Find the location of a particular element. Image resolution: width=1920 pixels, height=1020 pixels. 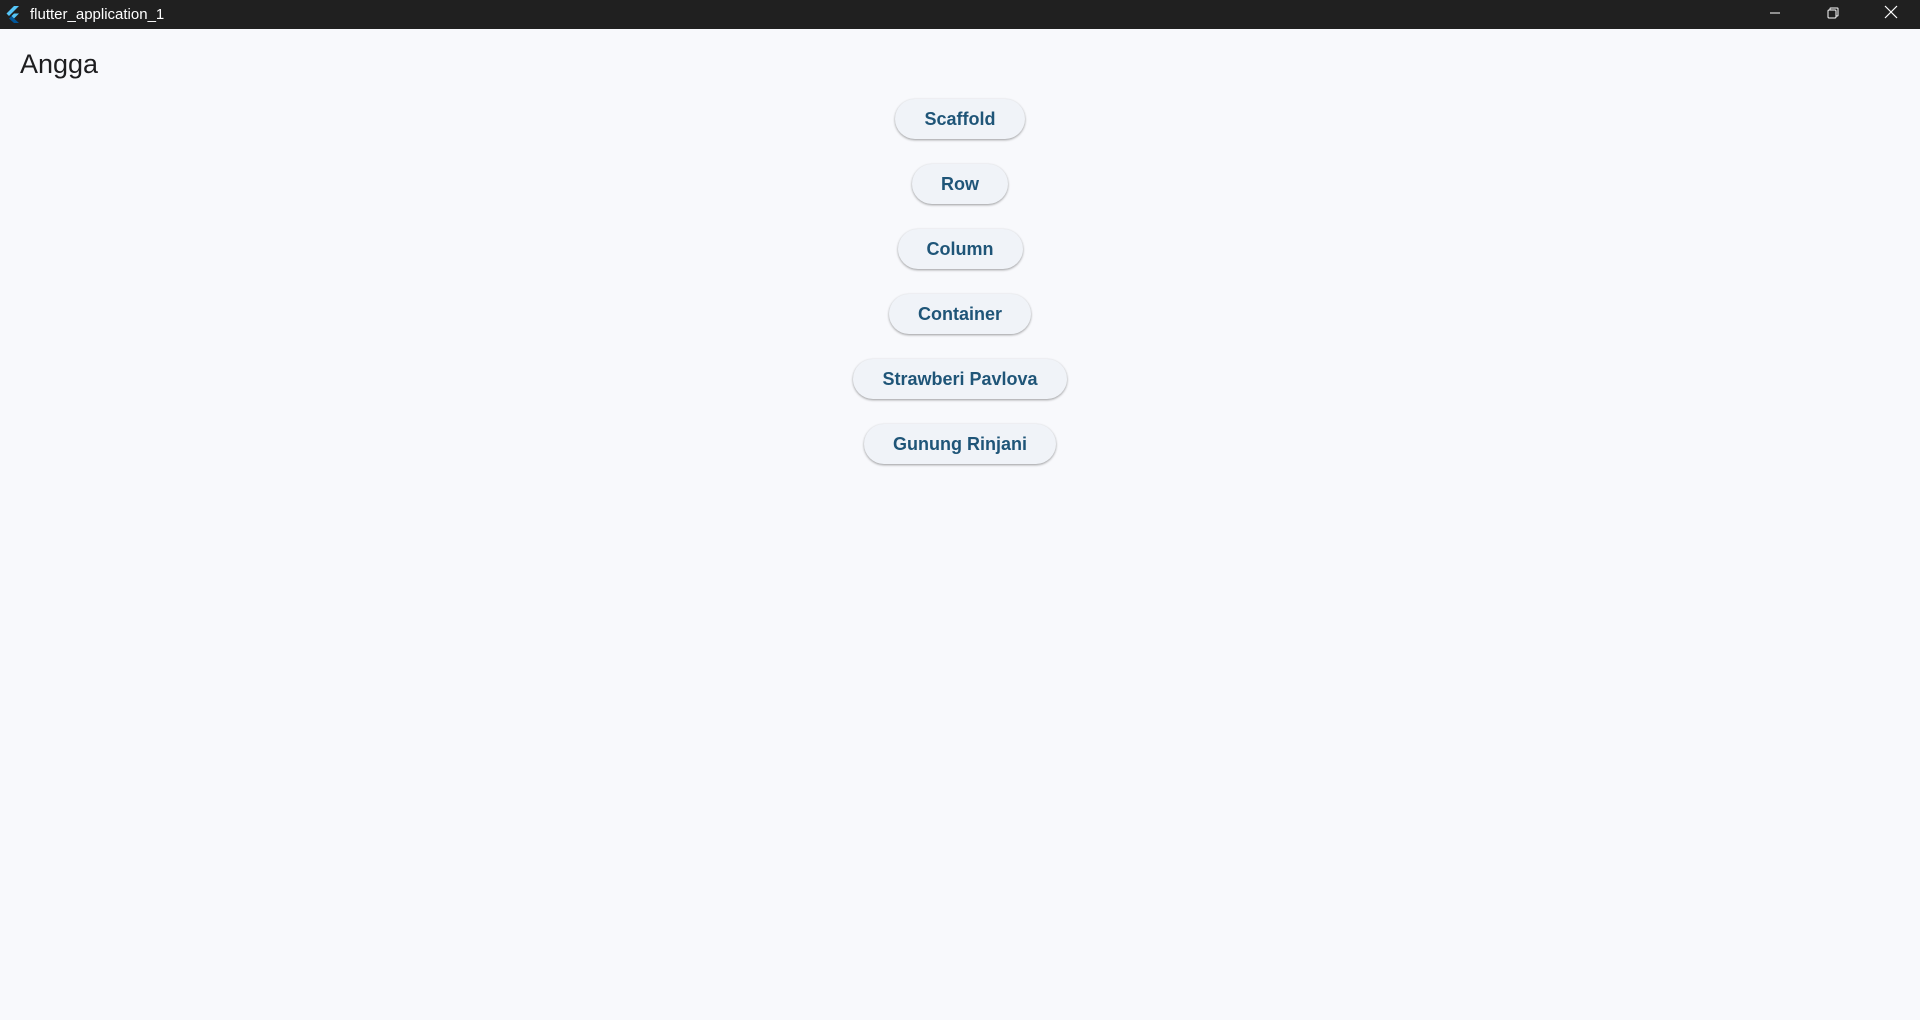

gunung-rinjani-button: Gunung Rinjani is located at coordinates (960, 444).